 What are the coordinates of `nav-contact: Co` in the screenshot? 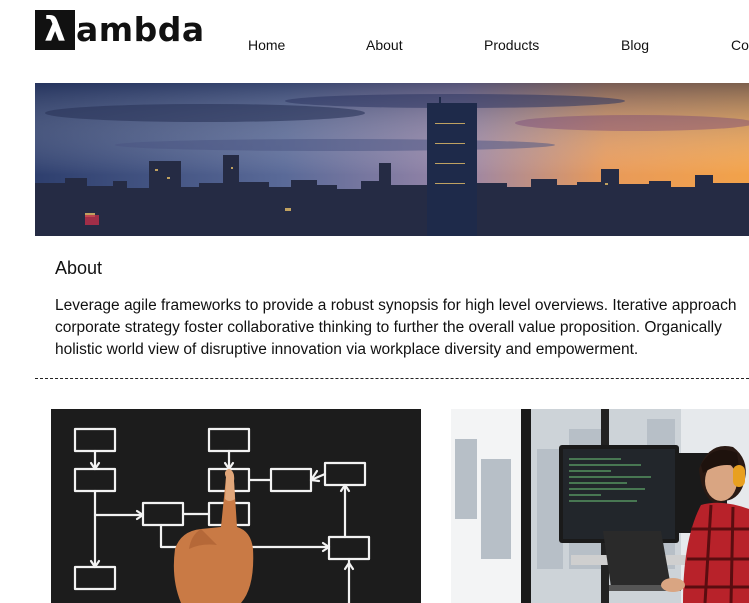 It's located at (740, 45).